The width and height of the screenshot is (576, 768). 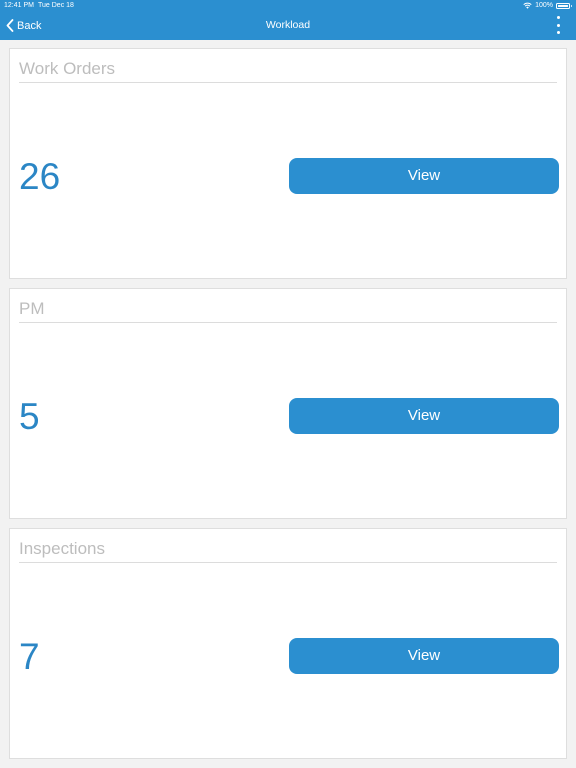 I want to click on chevron-left-icon, so click(x=10, y=25).